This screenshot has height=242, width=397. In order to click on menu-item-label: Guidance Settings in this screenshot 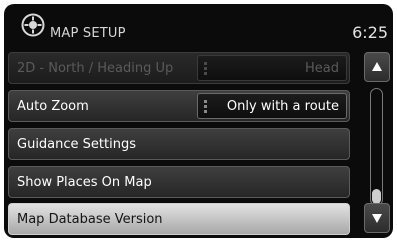, I will do `click(76, 144)`.